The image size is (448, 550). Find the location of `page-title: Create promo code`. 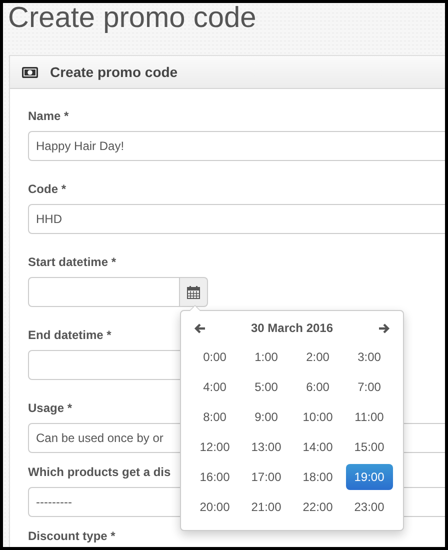

page-title: Create promo code is located at coordinates (132, 18).